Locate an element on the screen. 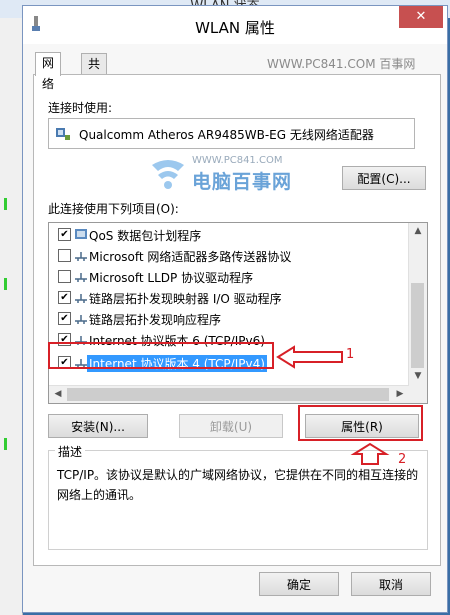  scroll-left-icon: ◀ is located at coordinates (58, 394).